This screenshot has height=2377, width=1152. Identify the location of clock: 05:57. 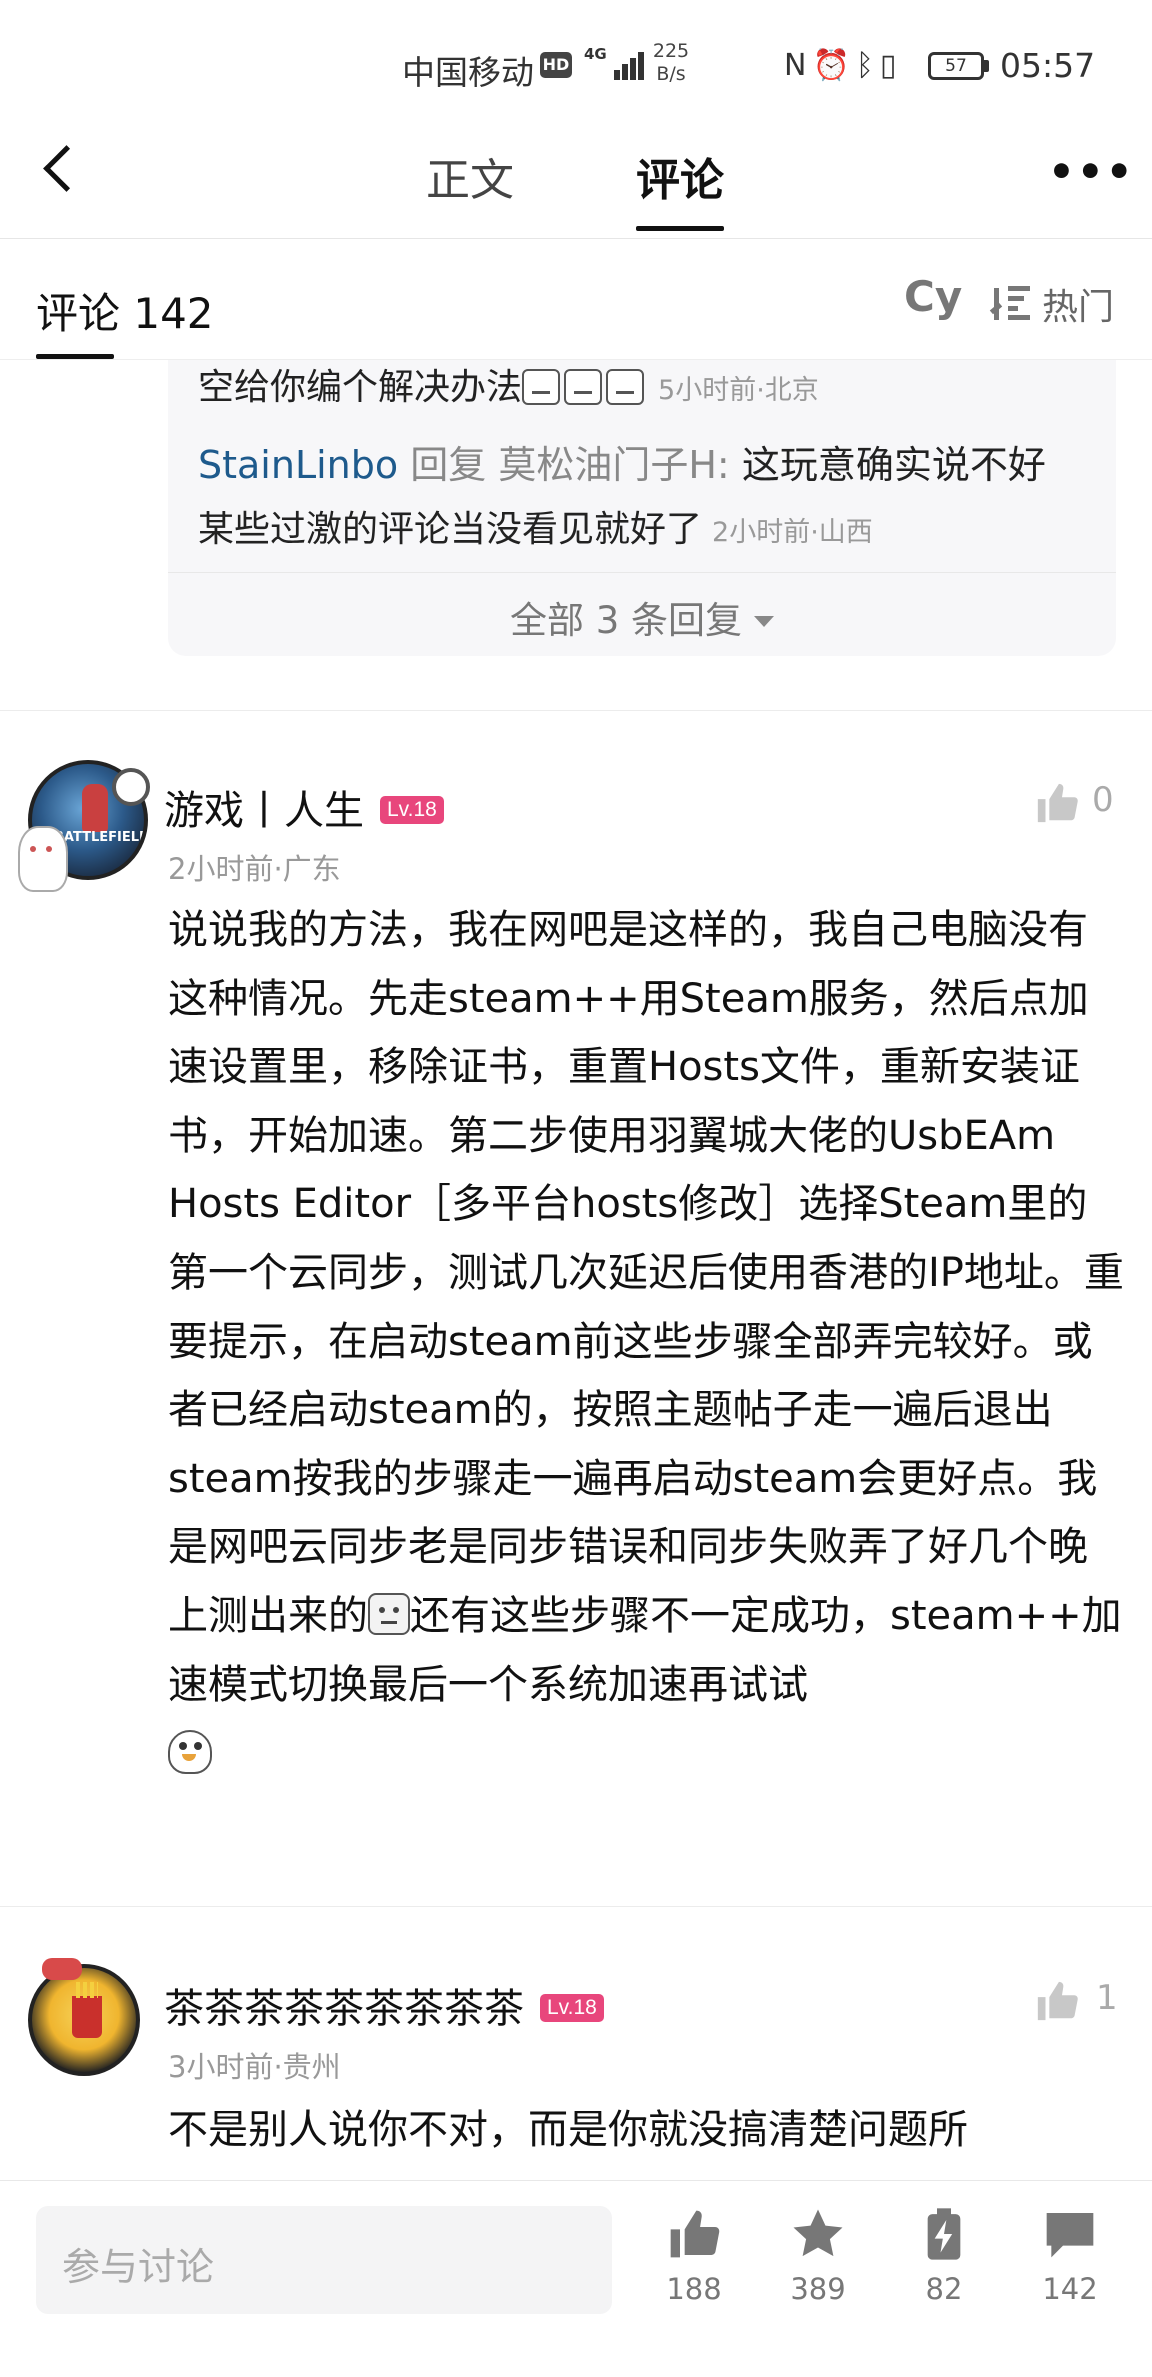
(1048, 65).